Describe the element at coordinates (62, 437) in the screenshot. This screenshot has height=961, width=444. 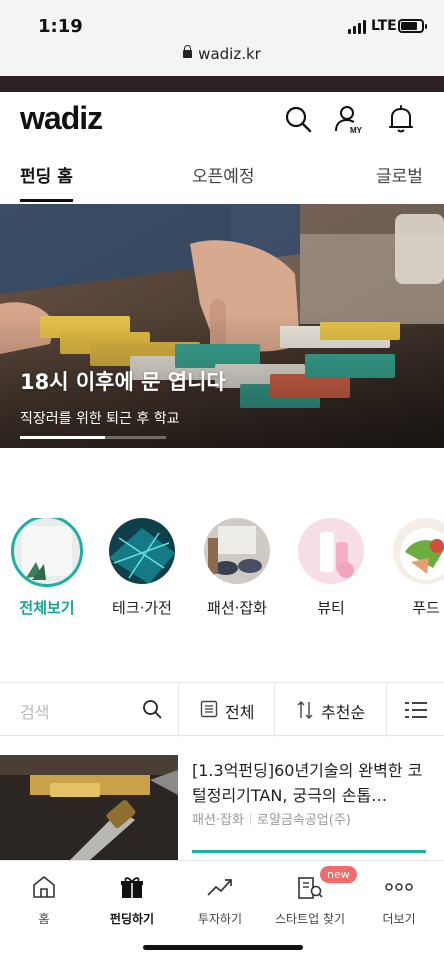
I see `hero-progress-fill` at that location.